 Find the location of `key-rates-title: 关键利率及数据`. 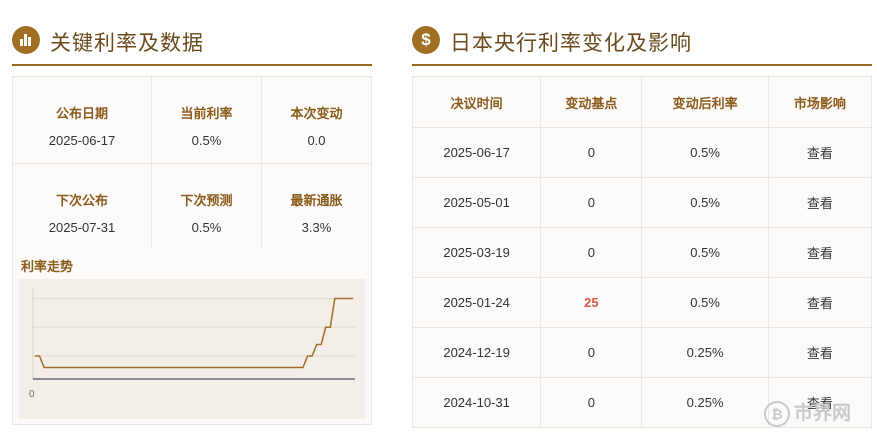

key-rates-title: 关键利率及数据 is located at coordinates (127, 43).